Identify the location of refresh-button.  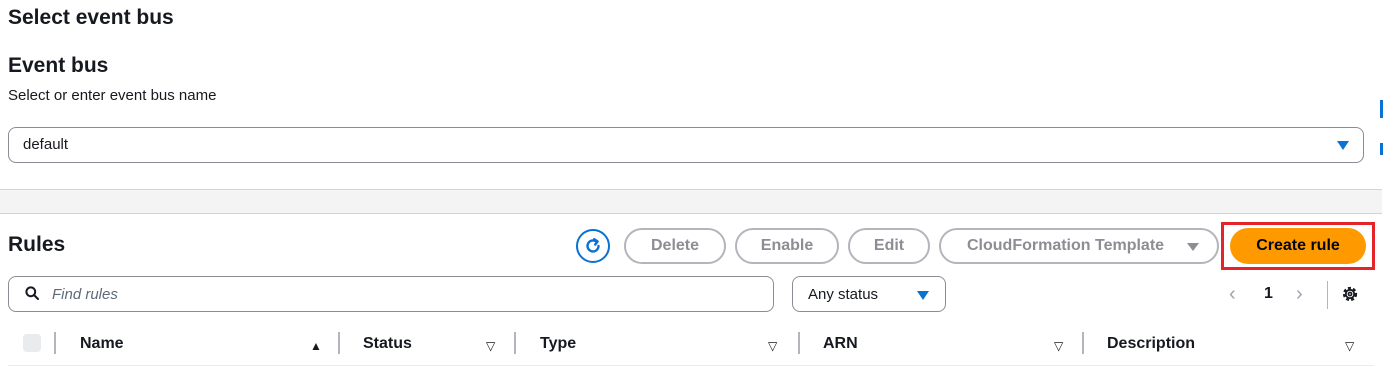
(593, 246).